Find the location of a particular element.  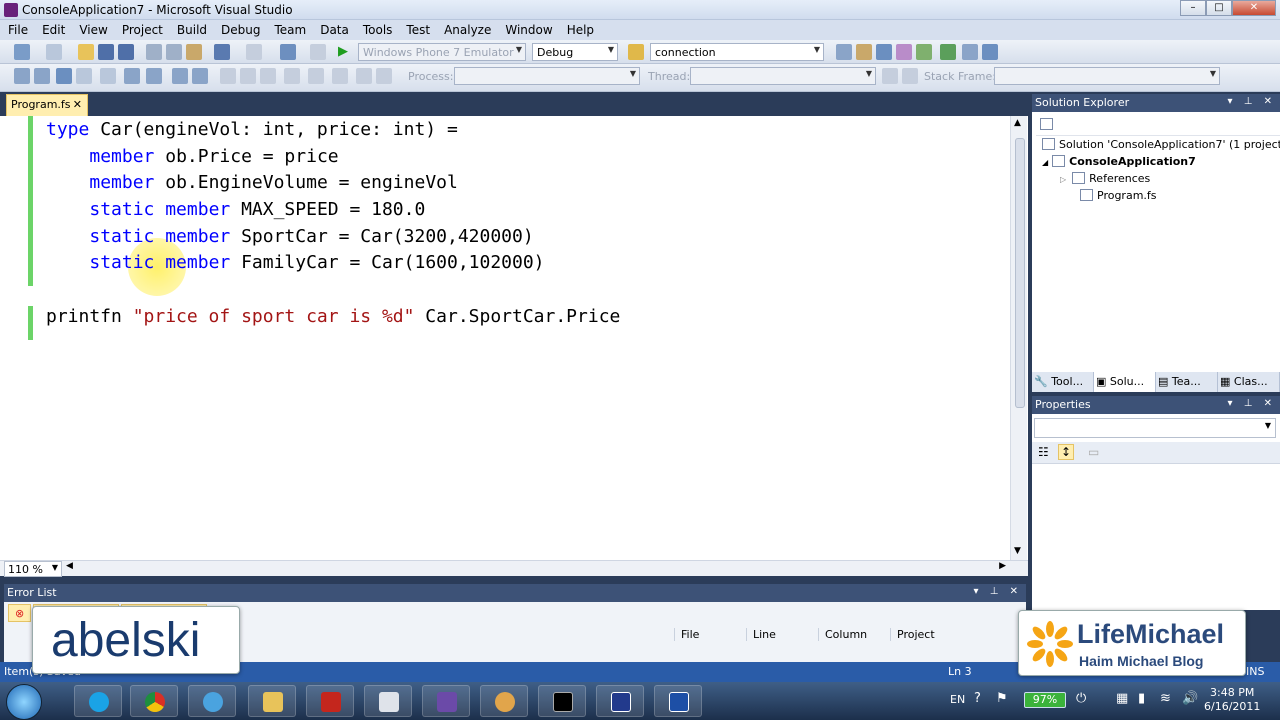

find-combo: connection ▼ is located at coordinates (737, 52).